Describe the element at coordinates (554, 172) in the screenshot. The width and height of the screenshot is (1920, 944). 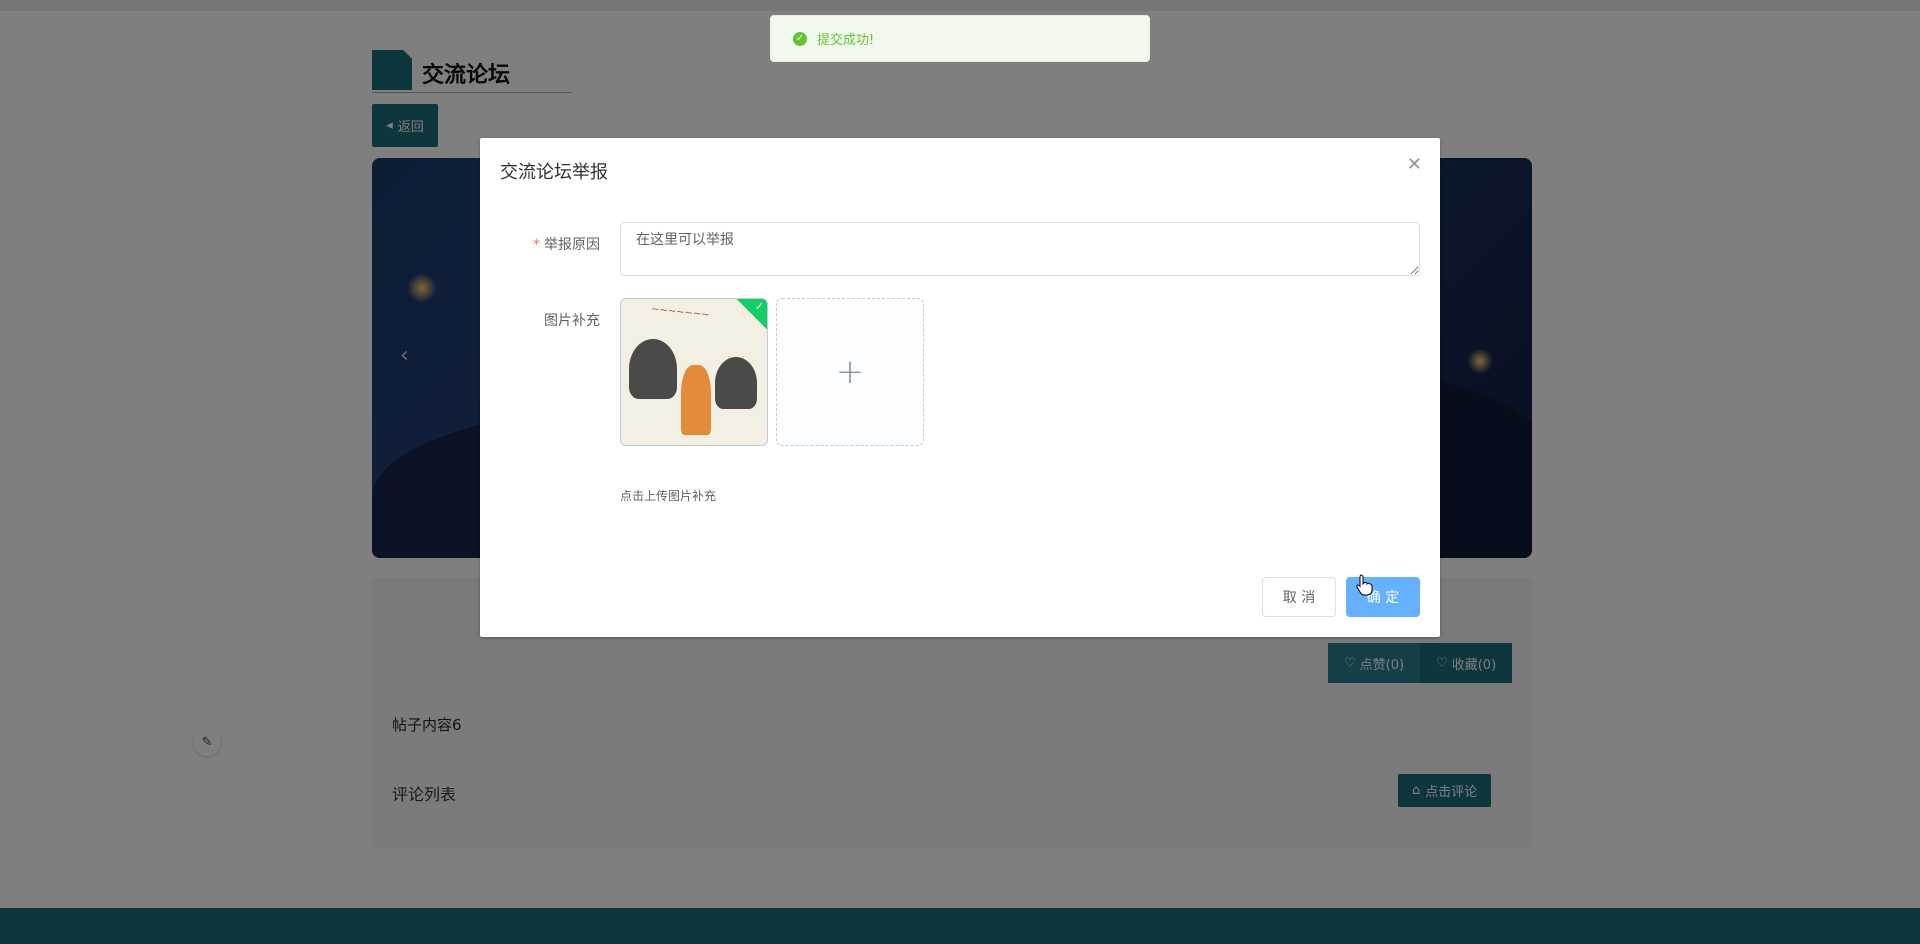
I see `dialog-title: 交流论坛举报` at that location.